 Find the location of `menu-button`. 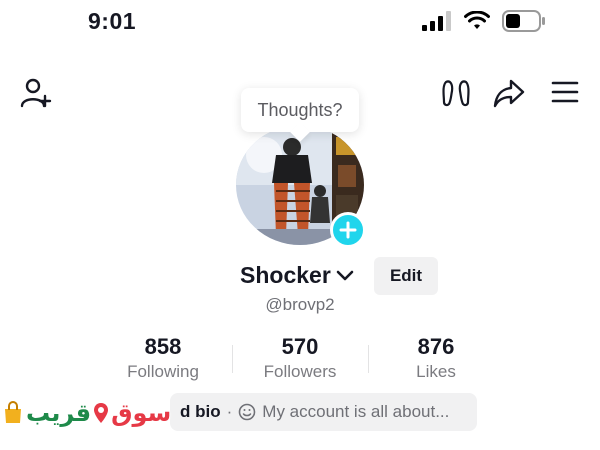

menu-button is located at coordinates (565, 92).